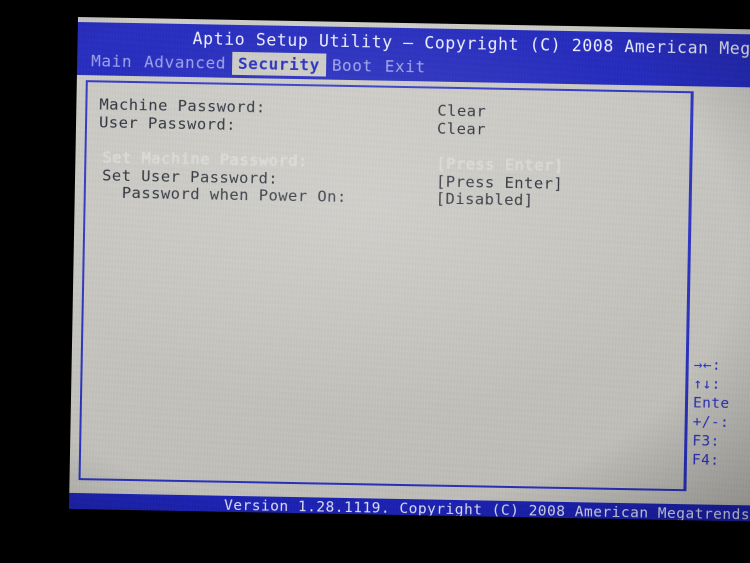 The width and height of the screenshot is (750, 563). Describe the element at coordinates (185, 62) in the screenshot. I see `tab-advanced: Advanced` at that location.